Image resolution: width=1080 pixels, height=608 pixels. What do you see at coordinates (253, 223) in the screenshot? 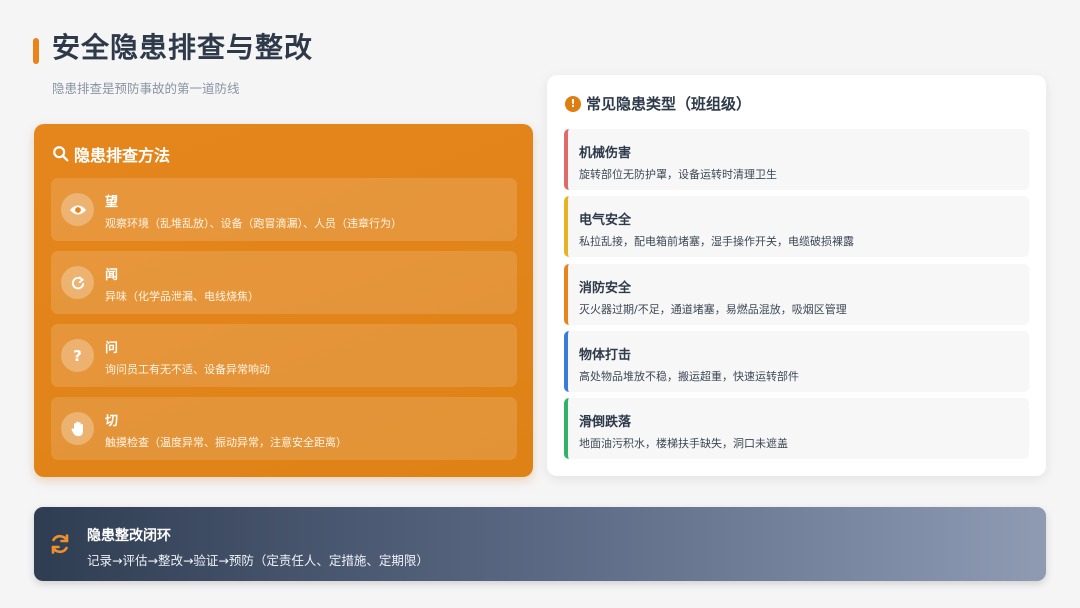
I see `method-desc: 观察环境（乱堆乱放）、设备（跑冒滴漏）、人员（违章行为）` at bounding box center [253, 223].